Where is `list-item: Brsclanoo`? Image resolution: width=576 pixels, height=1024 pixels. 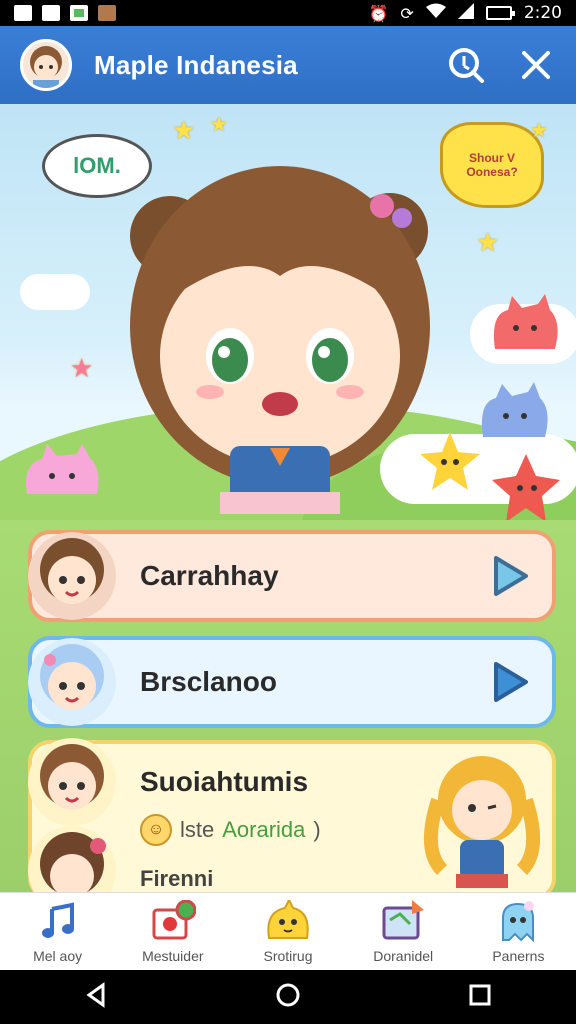 list-item: Brsclanoo is located at coordinates (292, 682).